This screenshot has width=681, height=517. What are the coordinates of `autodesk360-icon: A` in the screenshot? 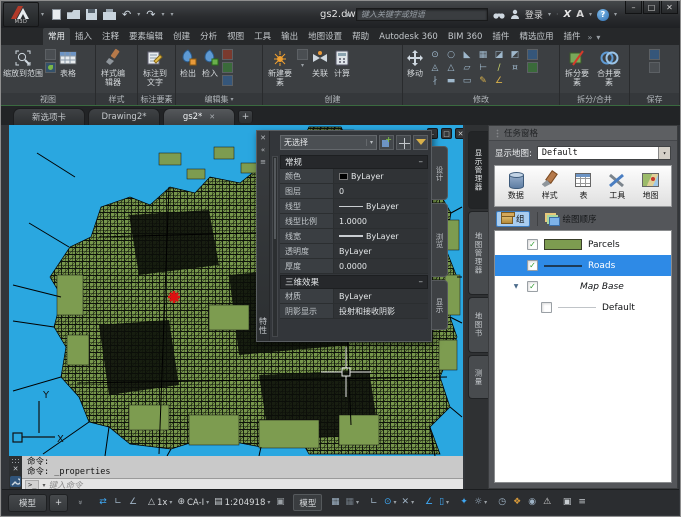 It's located at (580, 14).